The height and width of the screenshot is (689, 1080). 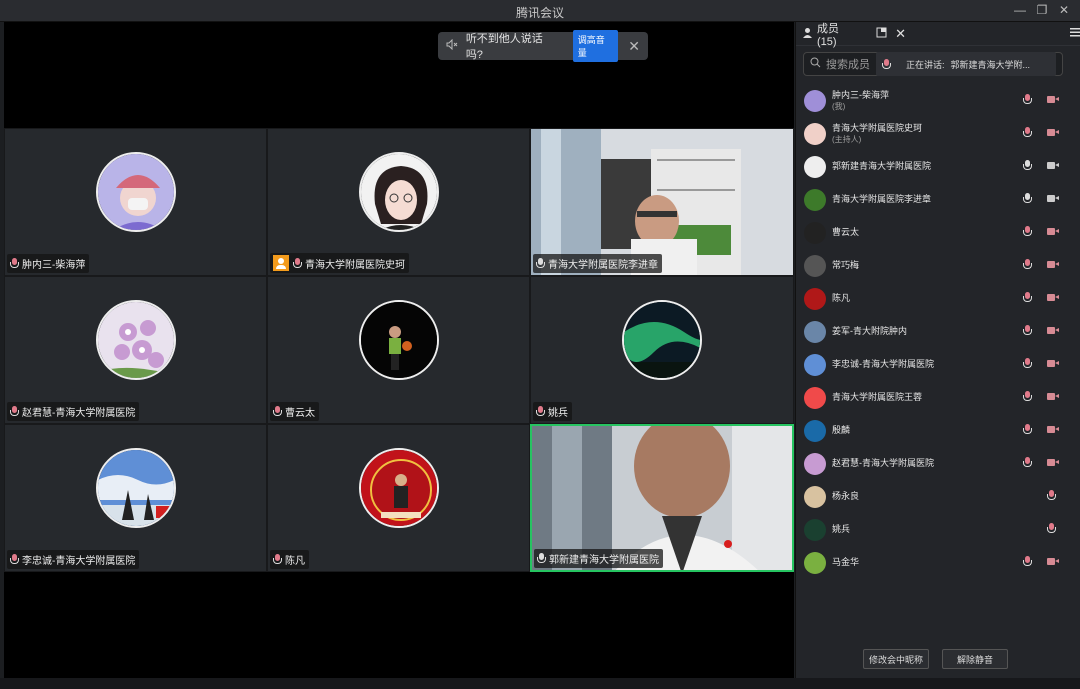 I want to click on member-name: 青海大学附属医院史珂, so click(x=877, y=127).